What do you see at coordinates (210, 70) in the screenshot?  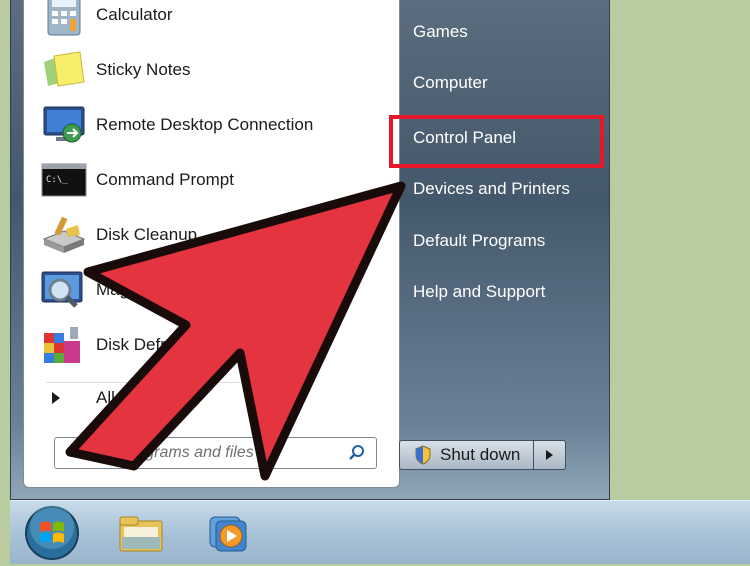 I see `program-item-sticky-notes: Sticky Notes` at bounding box center [210, 70].